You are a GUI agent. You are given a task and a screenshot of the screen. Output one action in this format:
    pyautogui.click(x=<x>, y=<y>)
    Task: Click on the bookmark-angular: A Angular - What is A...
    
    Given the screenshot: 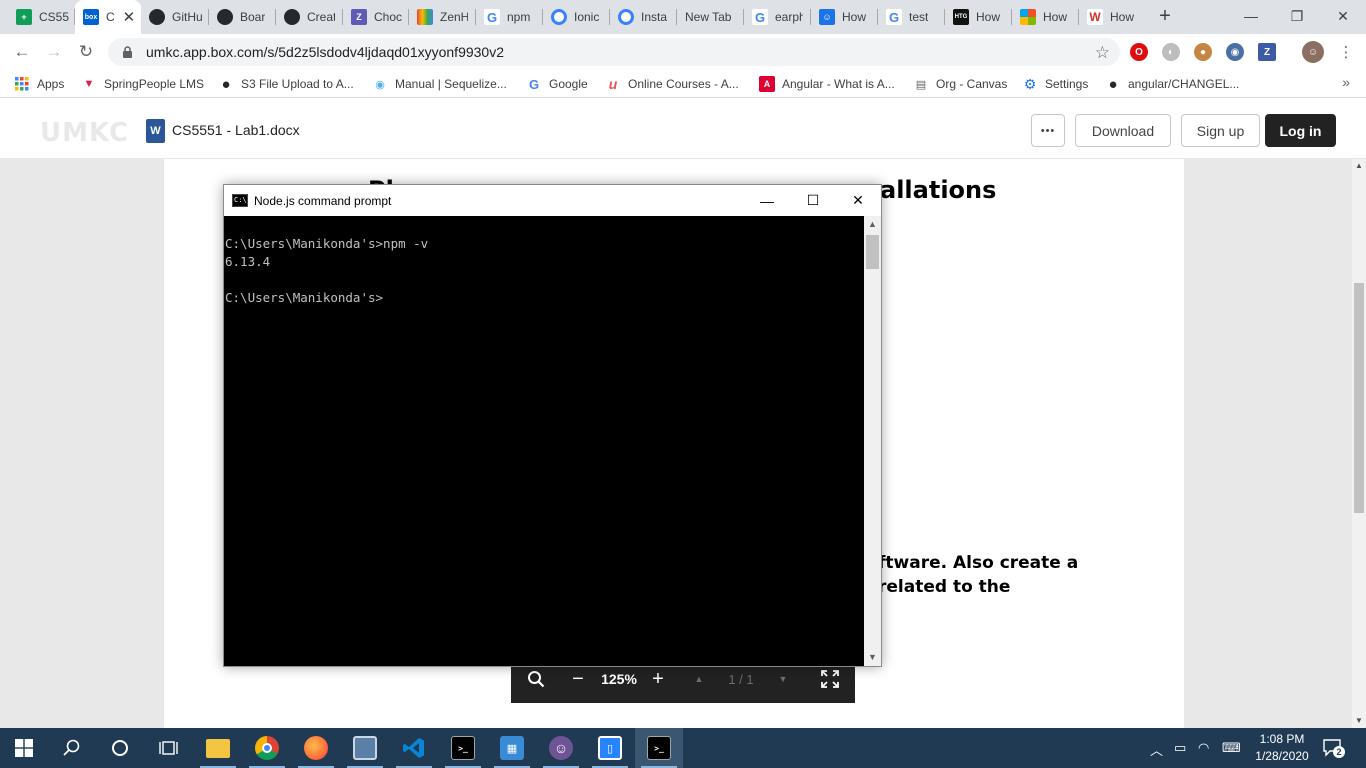 What is the action you would take?
    pyautogui.click(x=827, y=84)
    